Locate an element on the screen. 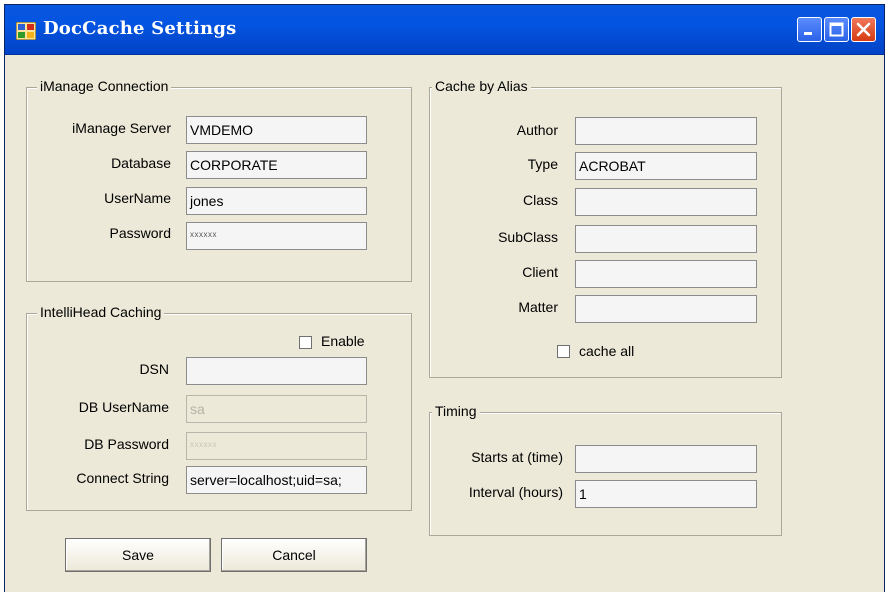  db-username-label: DB UserName is located at coordinates (123, 407).